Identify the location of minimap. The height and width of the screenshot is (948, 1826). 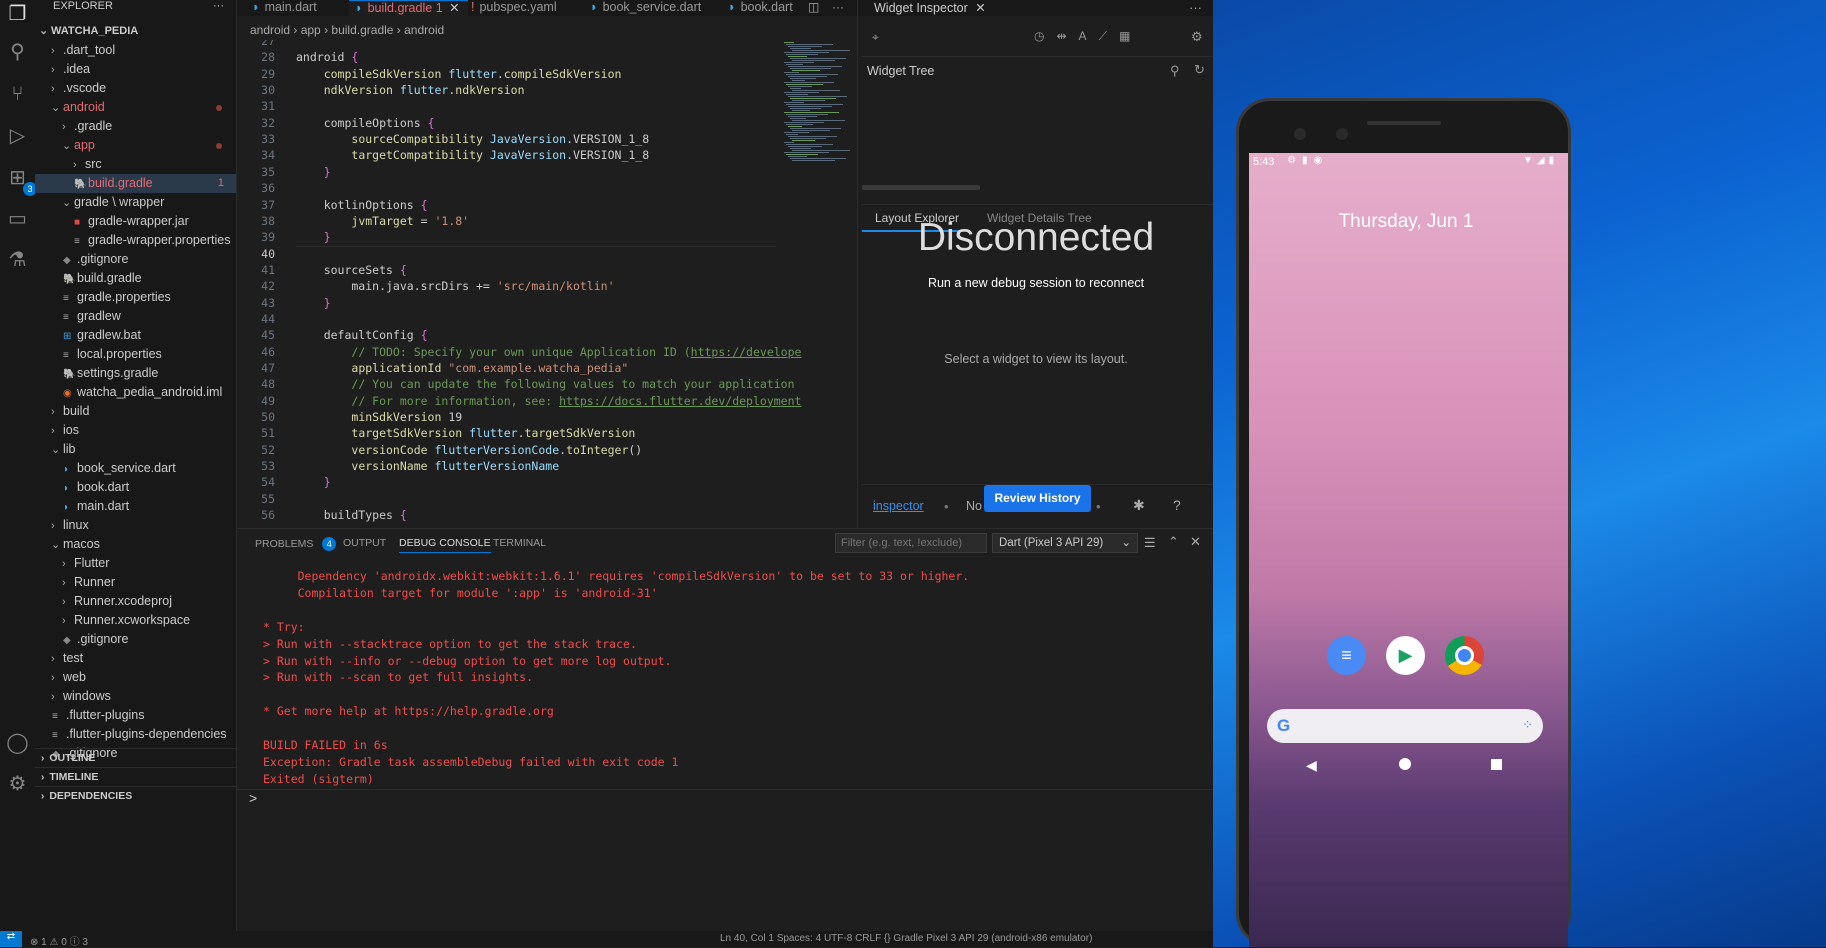
(819, 284).